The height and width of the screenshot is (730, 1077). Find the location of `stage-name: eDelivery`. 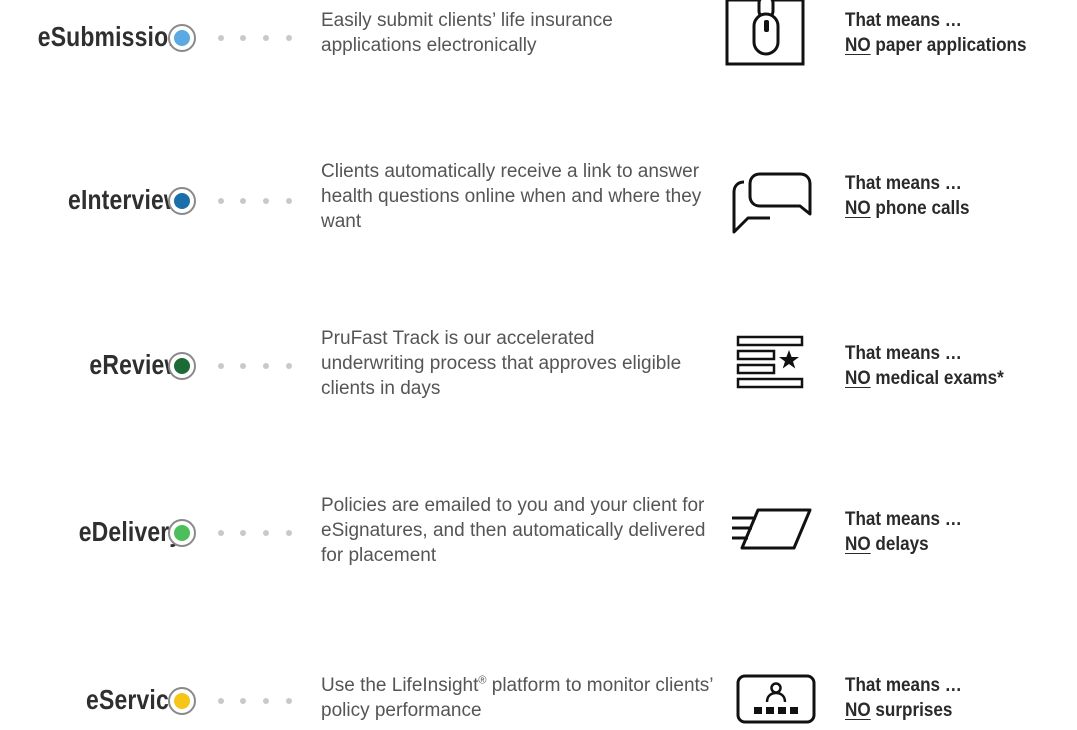

stage-name: eDelivery is located at coordinates (130, 531).